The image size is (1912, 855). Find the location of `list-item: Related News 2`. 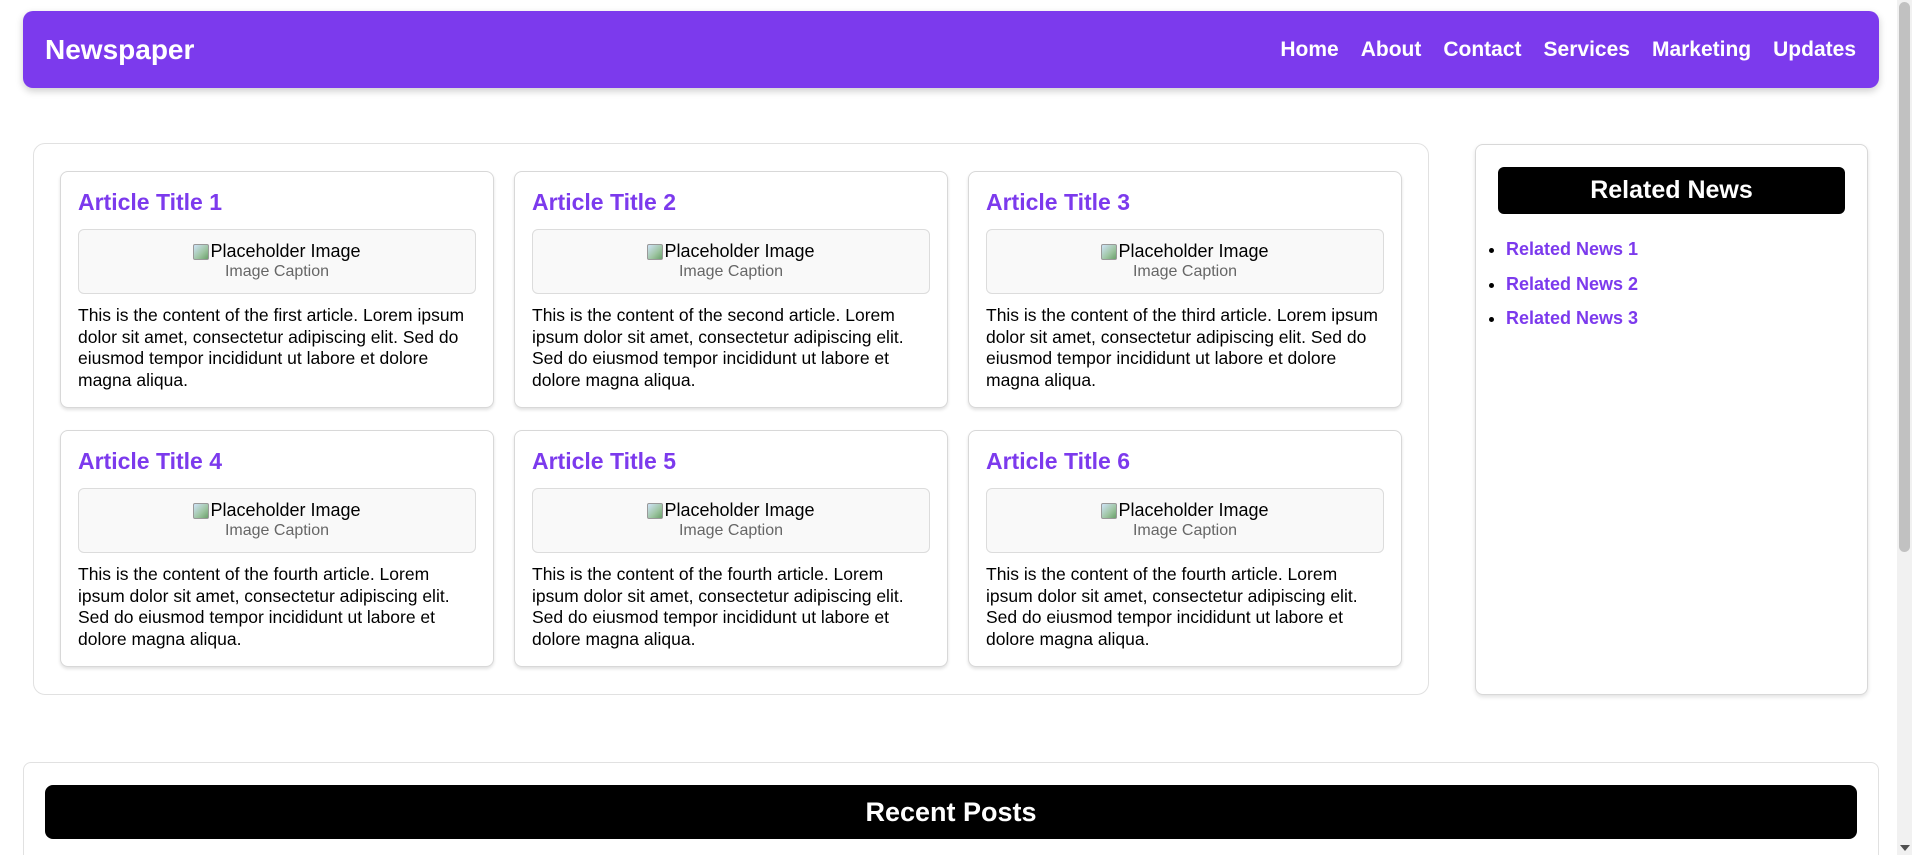

list-item: Related News 2 is located at coordinates (1572, 284).